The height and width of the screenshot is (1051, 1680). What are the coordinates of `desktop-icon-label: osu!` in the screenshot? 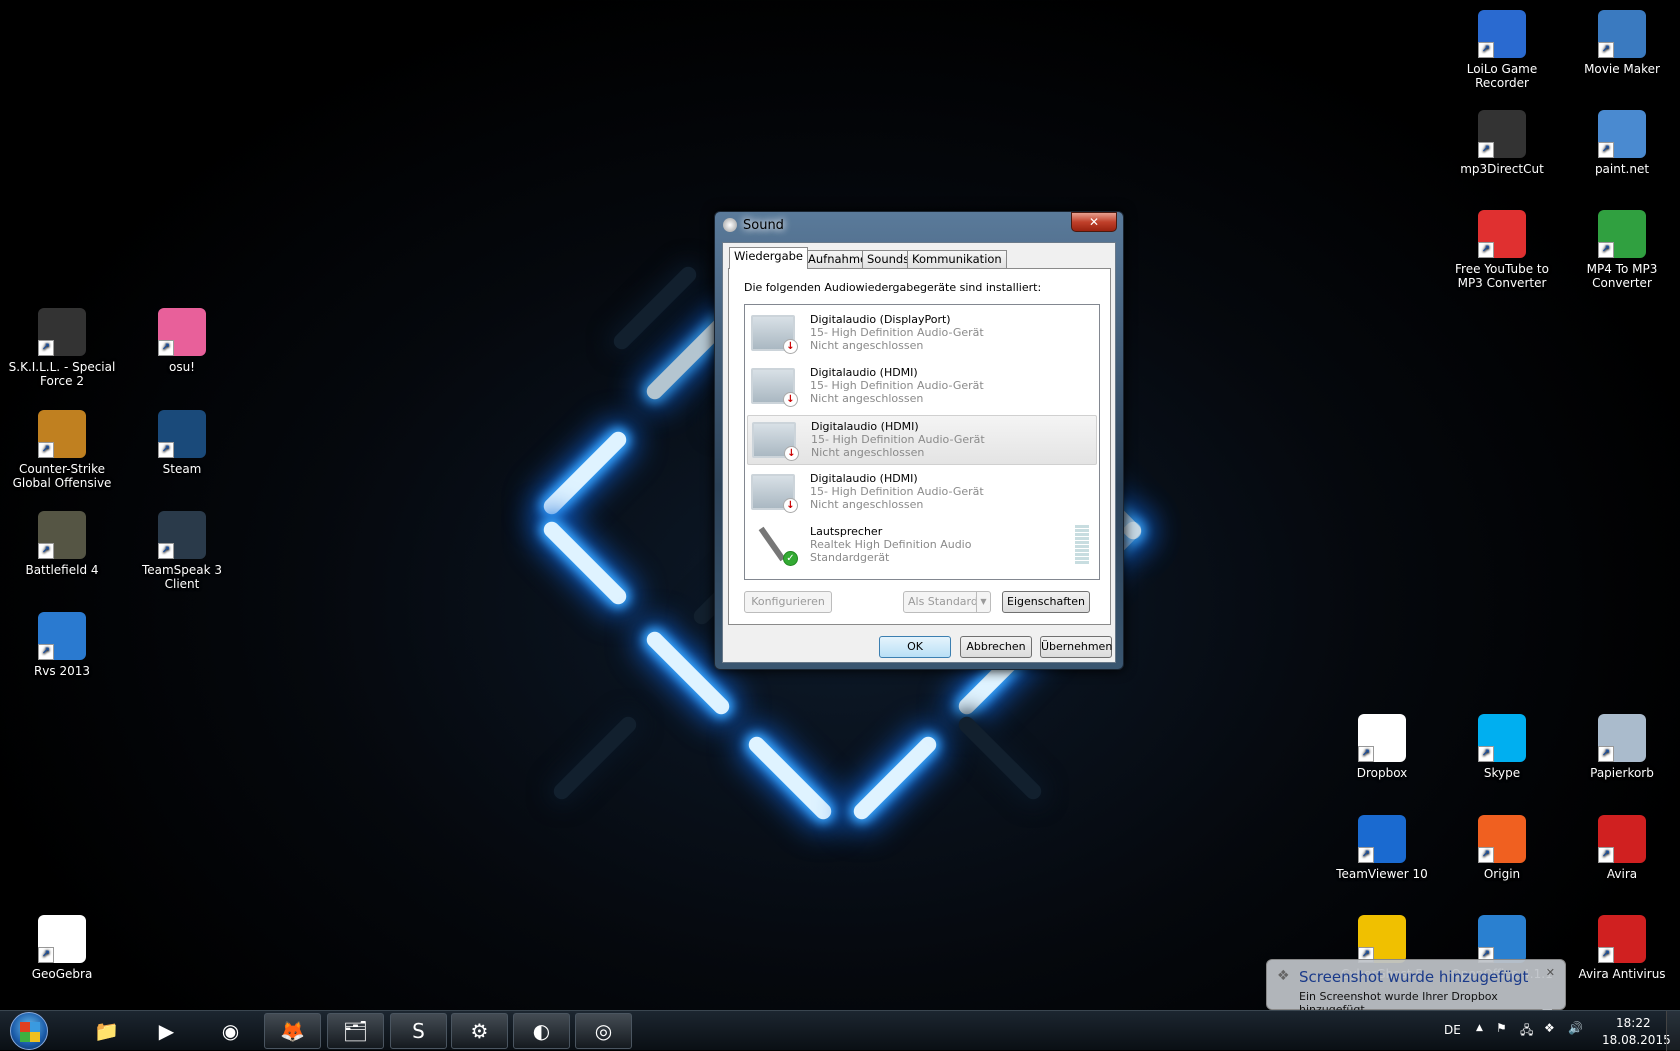 It's located at (181, 367).